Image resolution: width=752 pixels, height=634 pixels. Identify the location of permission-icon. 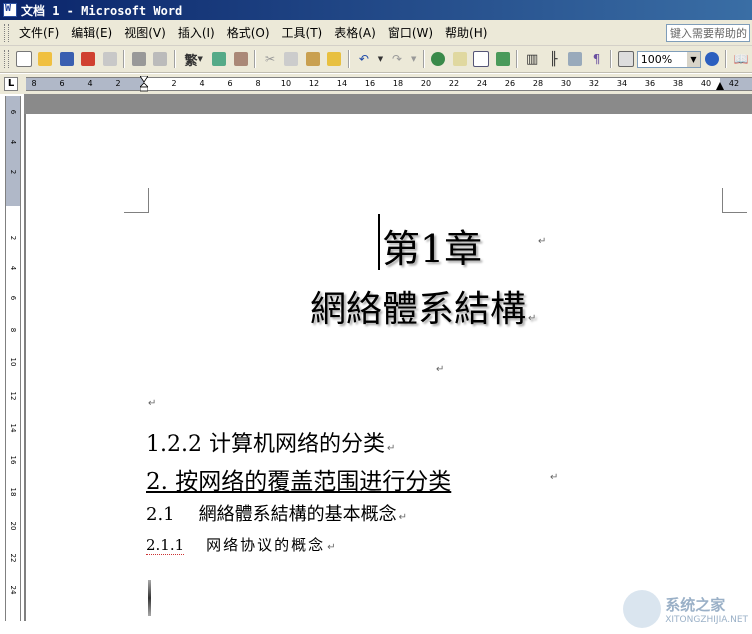
(87, 59).